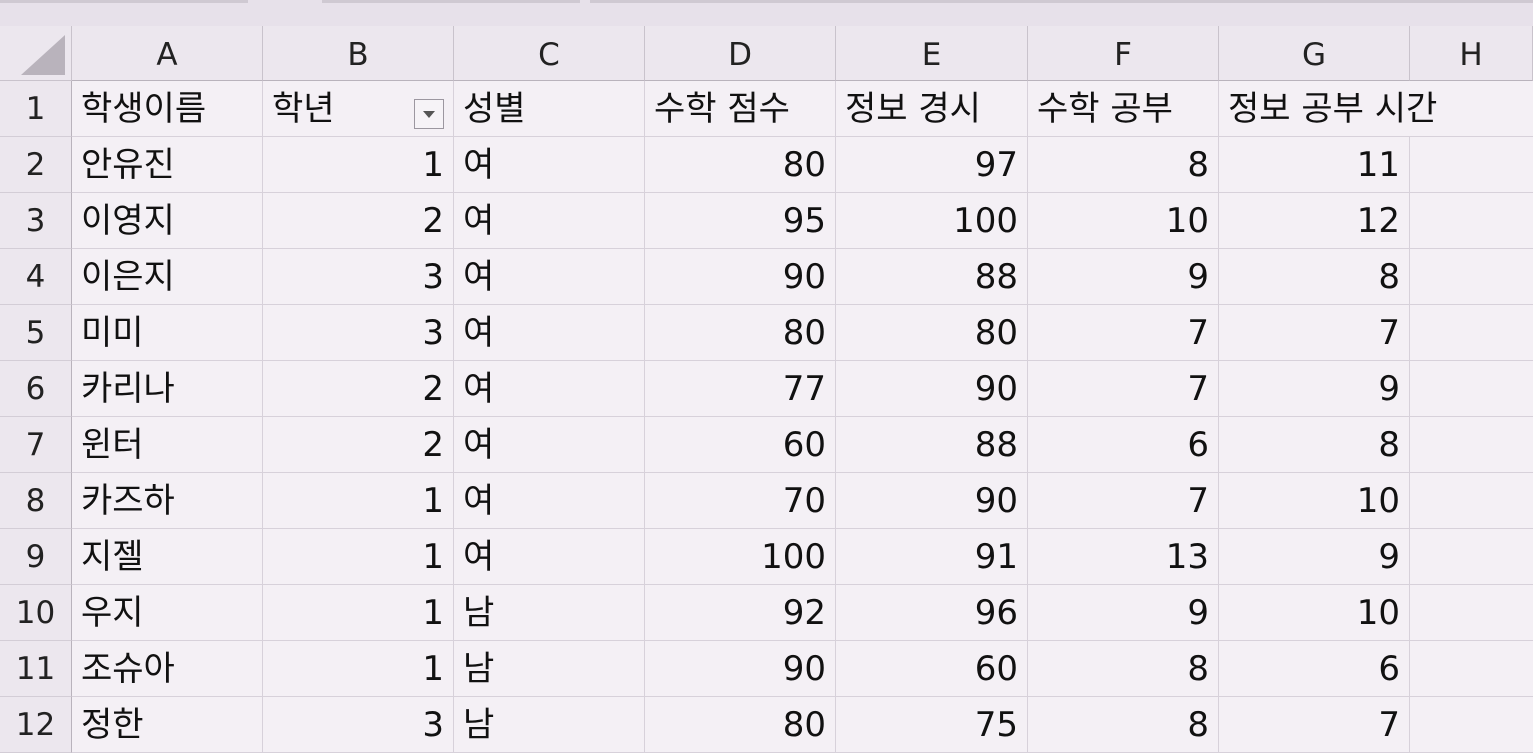 The width and height of the screenshot is (1533, 753). What do you see at coordinates (167, 725) in the screenshot?
I see `table-cell: 정한` at bounding box center [167, 725].